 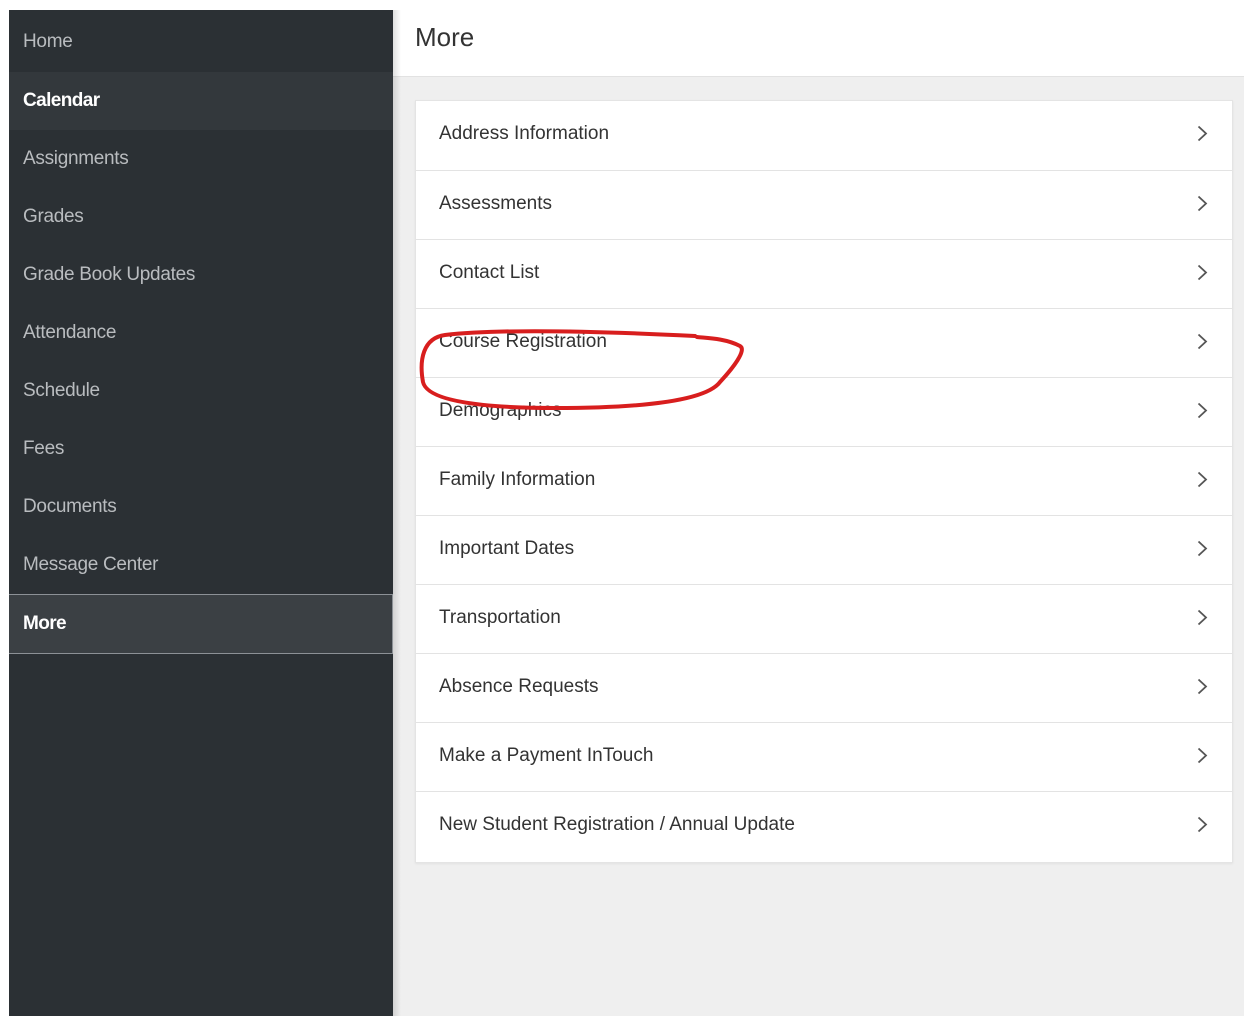 What do you see at coordinates (44, 448) in the screenshot?
I see `sidebar-item-label: Fees` at bounding box center [44, 448].